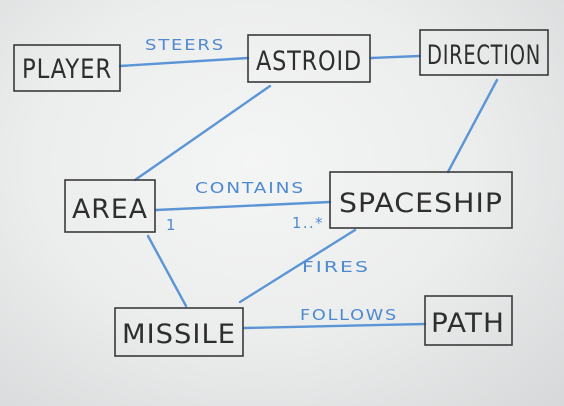 This screenshot has height=406, width=564. What do you see at coordinates (67, 69) in the screenshot?
I see `class-name-player: PLAYER` at bounding box center [67, 69].